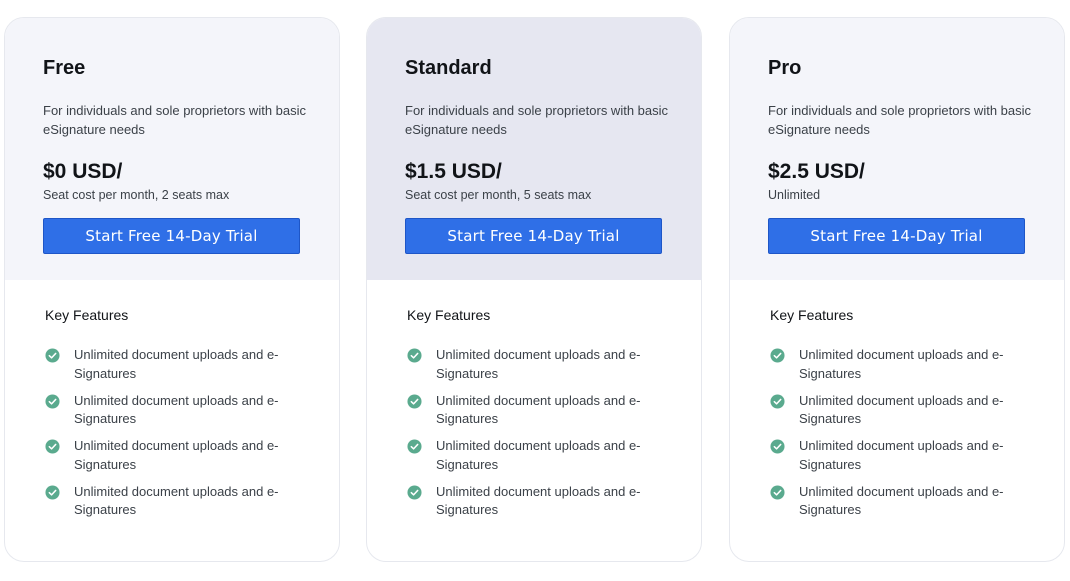 This screenshot has width=1070, height=581. Describe the element at coordinates (794, 195) in the screenshot. I see `plan-price-note: Unlimited` at that location.